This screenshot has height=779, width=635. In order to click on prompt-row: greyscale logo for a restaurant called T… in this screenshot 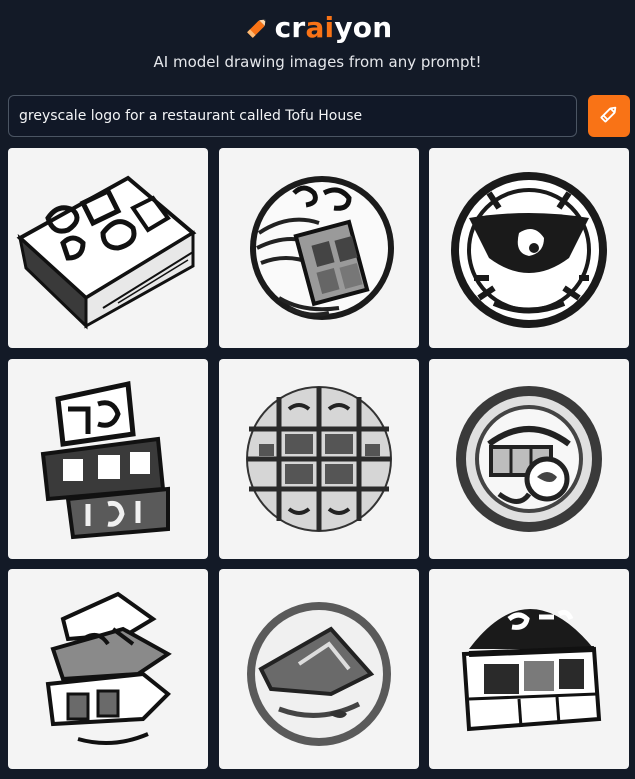, I will do `click(319, 116)`.